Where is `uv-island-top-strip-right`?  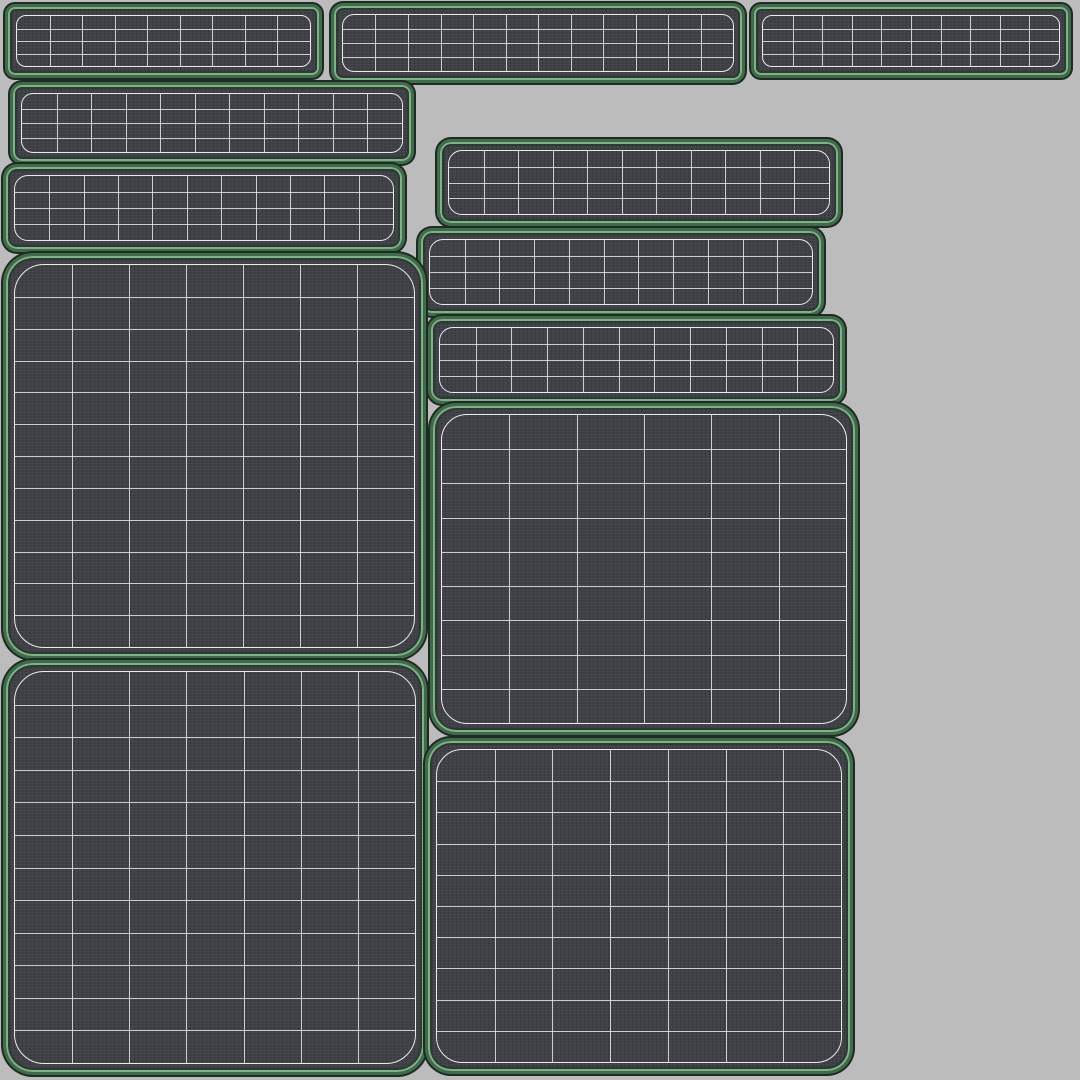 uv-island-top-strip-right is located at coordinates (911, 41).